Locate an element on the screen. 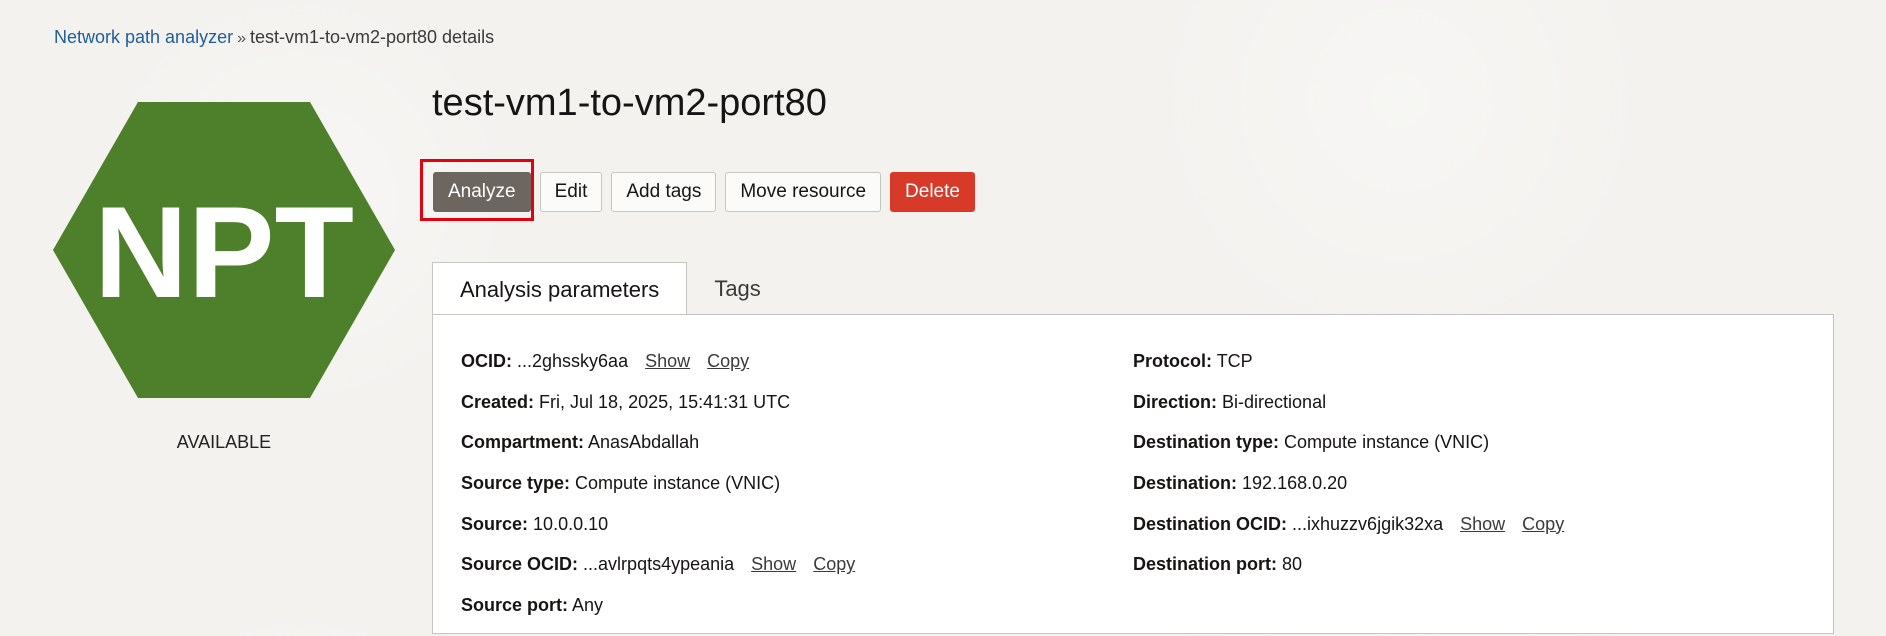  detail-key: Protocol: is located at coordinates (1172, 361).